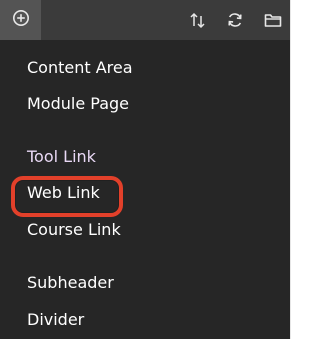  What do you see at coordinates (296, 169) in the screenshot?
I see `scrollbar` at bounding box center [296, 169].